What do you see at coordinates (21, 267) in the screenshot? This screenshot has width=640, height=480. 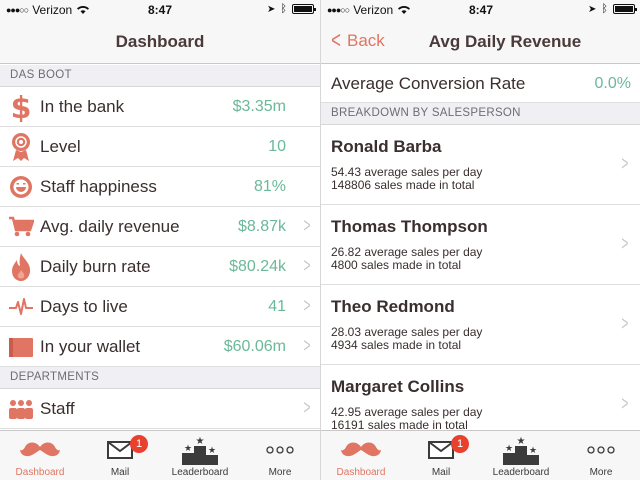 I see `flame-icon` at bounding box center [21, 267].